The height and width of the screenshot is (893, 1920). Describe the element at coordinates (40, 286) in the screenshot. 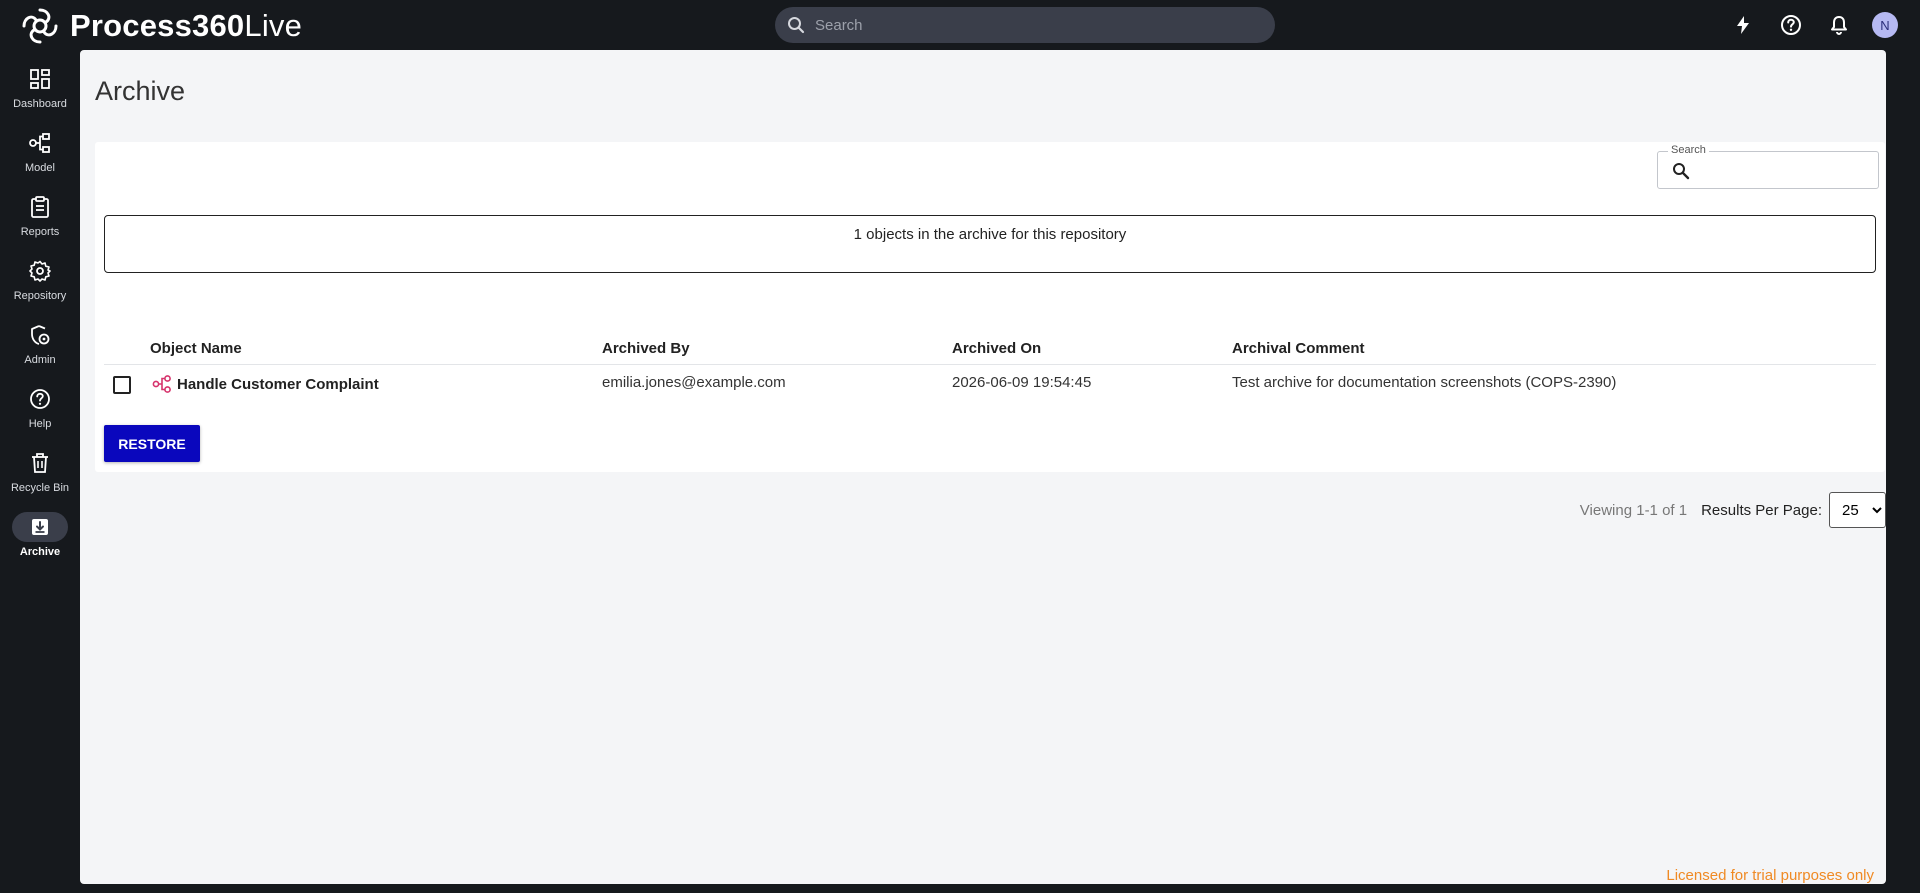

I see `sidebar-item-repository: Repository` at that location.